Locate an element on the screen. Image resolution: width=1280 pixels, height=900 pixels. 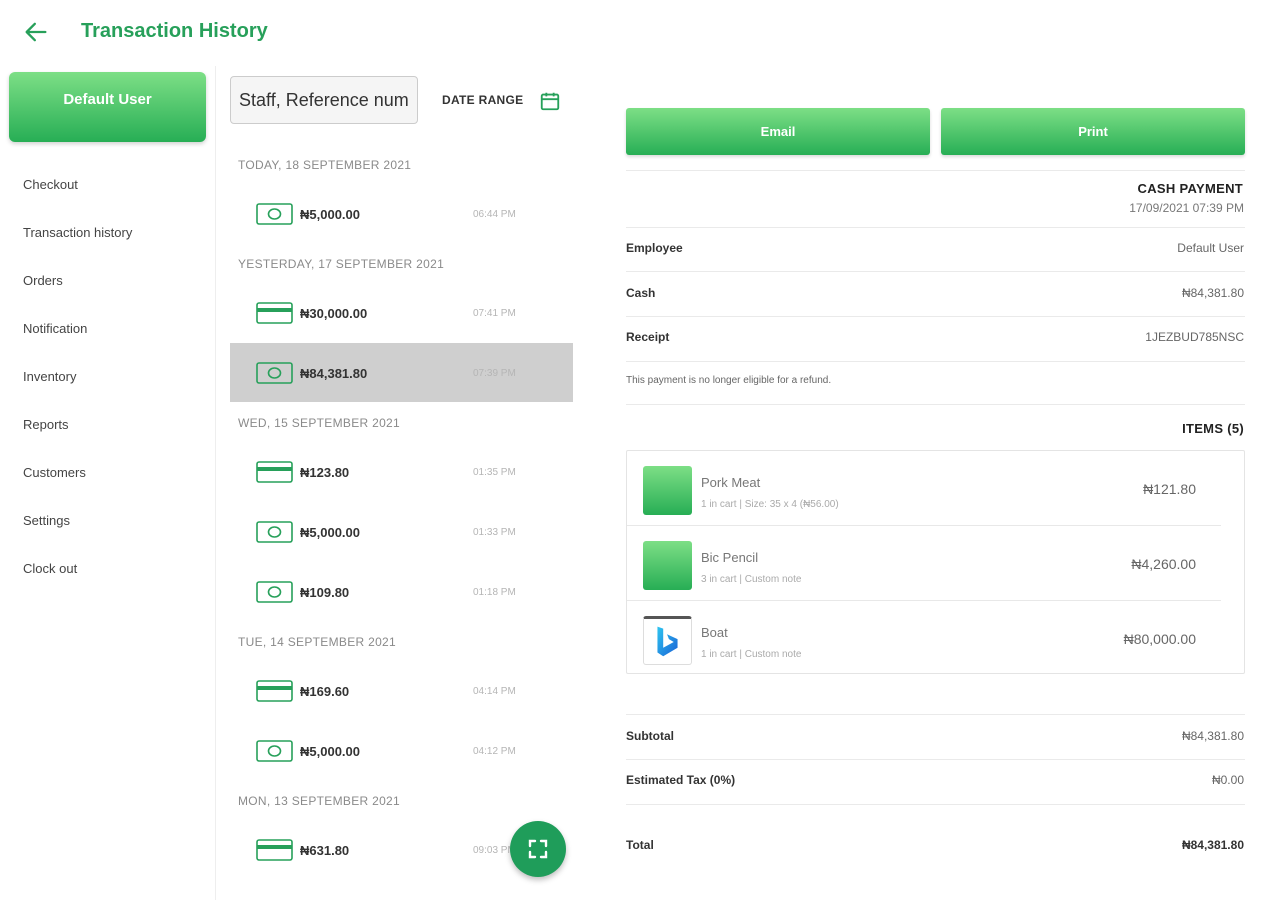
page-title: Transaction History is located at coordinates (174, 31).